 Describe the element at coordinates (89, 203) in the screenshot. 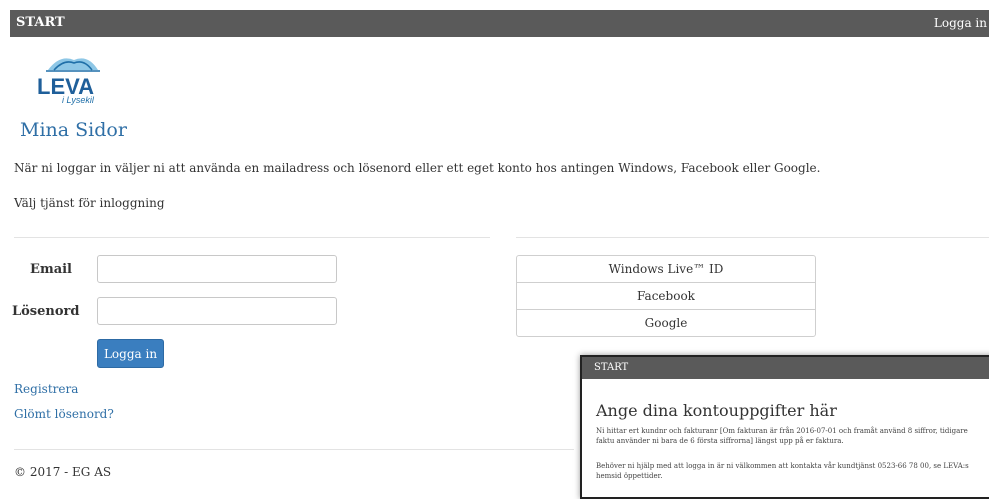

I see `choose-service-text: Välj tjänst för inloggning` at that location.